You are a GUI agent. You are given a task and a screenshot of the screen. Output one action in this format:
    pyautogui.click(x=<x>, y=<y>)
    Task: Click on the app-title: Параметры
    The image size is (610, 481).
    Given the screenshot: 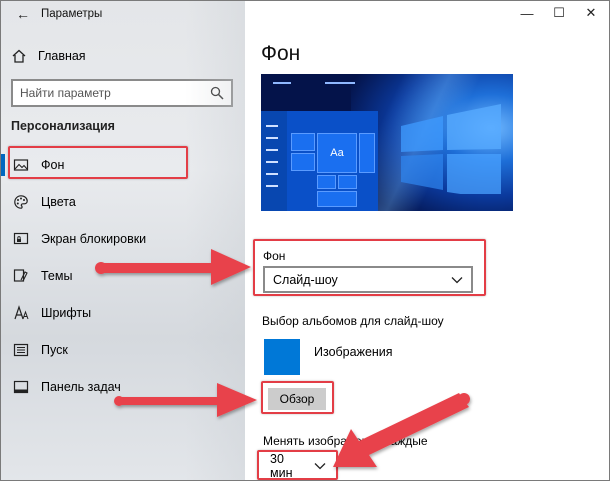 What is the action you would take?
    pyautogui.click(x=72, y=14)
    